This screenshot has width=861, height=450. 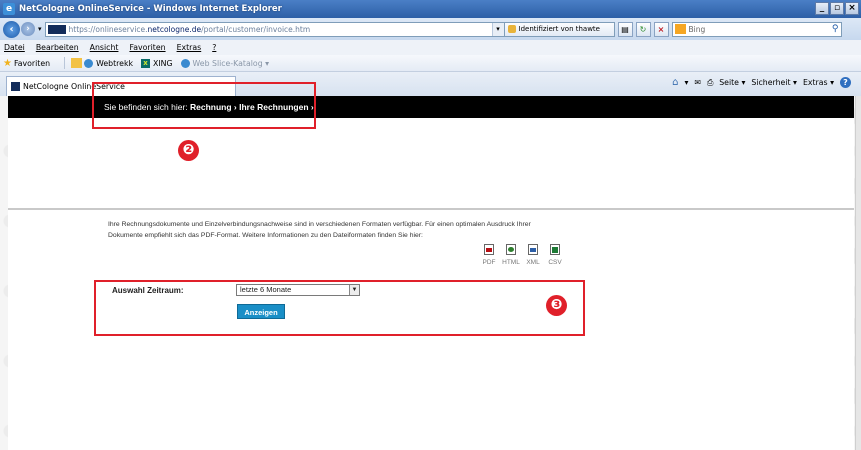 What do you see at coordinates (40, 29) in the screenshot?
I see `history-dropdown-icon: ▾` at bounding box center [40, 29].